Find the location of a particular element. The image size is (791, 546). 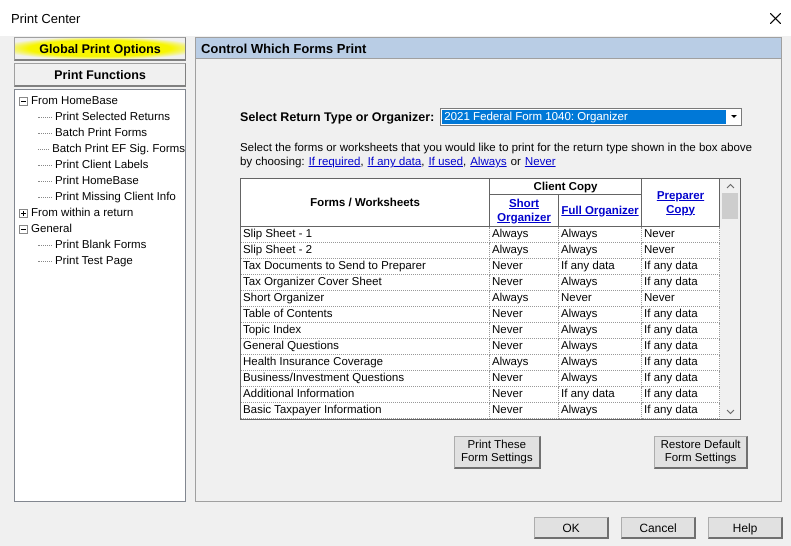

table-cell: Short Organizer is located at coordinates (365, 299).